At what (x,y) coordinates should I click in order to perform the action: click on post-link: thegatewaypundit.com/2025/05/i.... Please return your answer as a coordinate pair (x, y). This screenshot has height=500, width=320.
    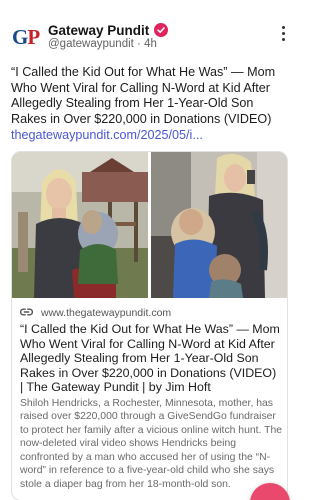
    Looking at the image, I should click on (107, 135).